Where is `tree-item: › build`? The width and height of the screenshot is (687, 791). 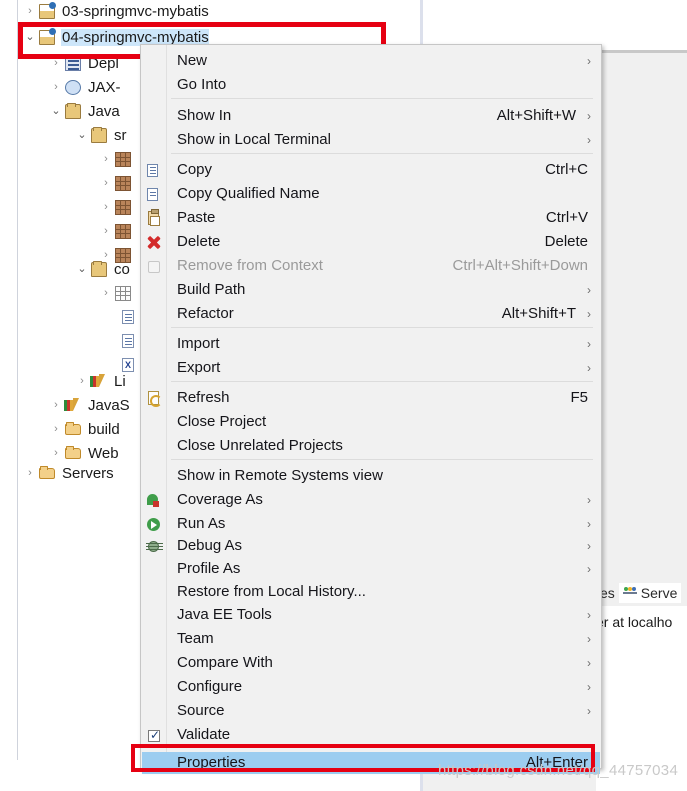
tree-item: › build is located at coordinates (84, 429).